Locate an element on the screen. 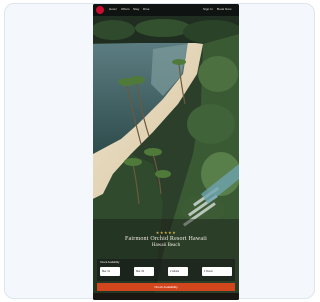  nav-link-book-now: Book Now is located at coordinates (224, 9).